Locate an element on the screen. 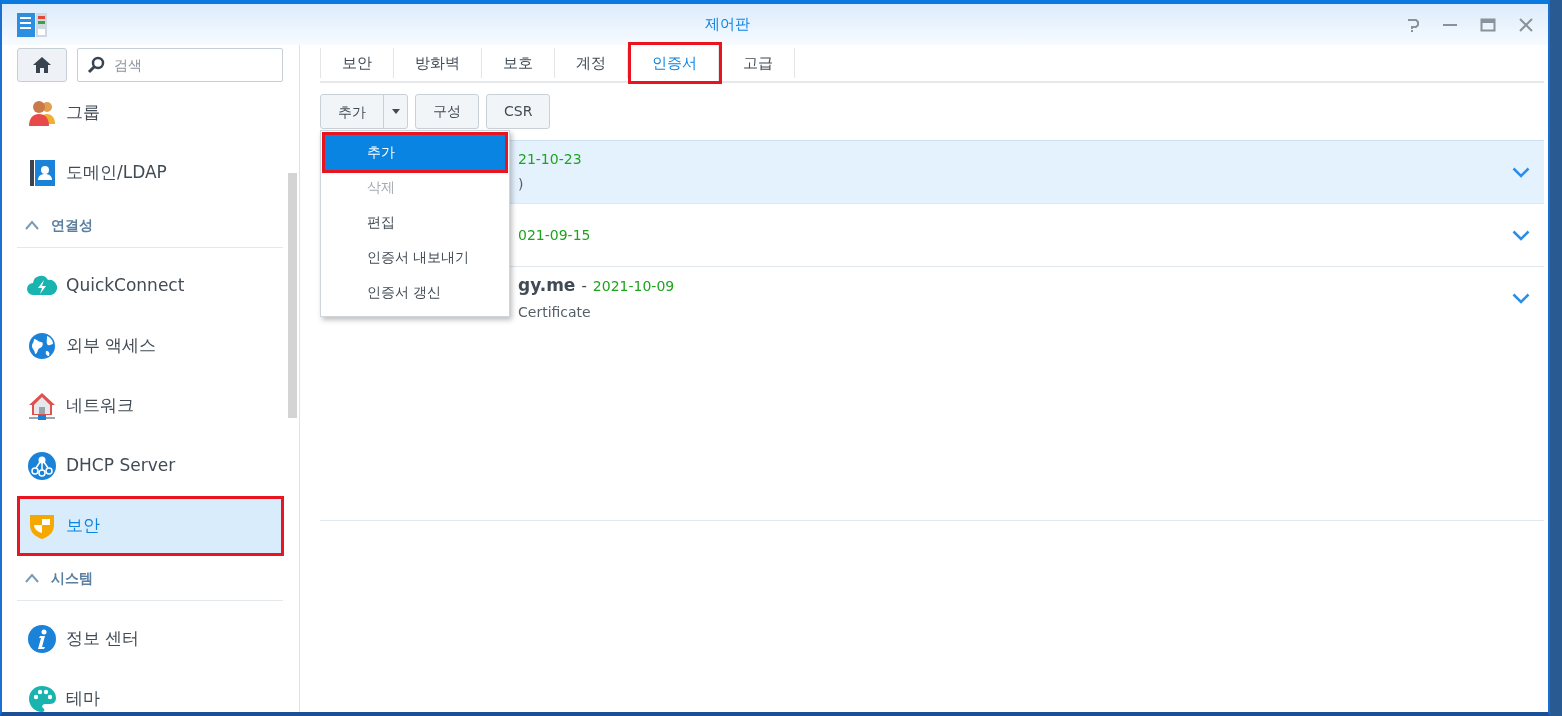 The image size is (1562, 716). home-icon is located at coordinates (42, 65).